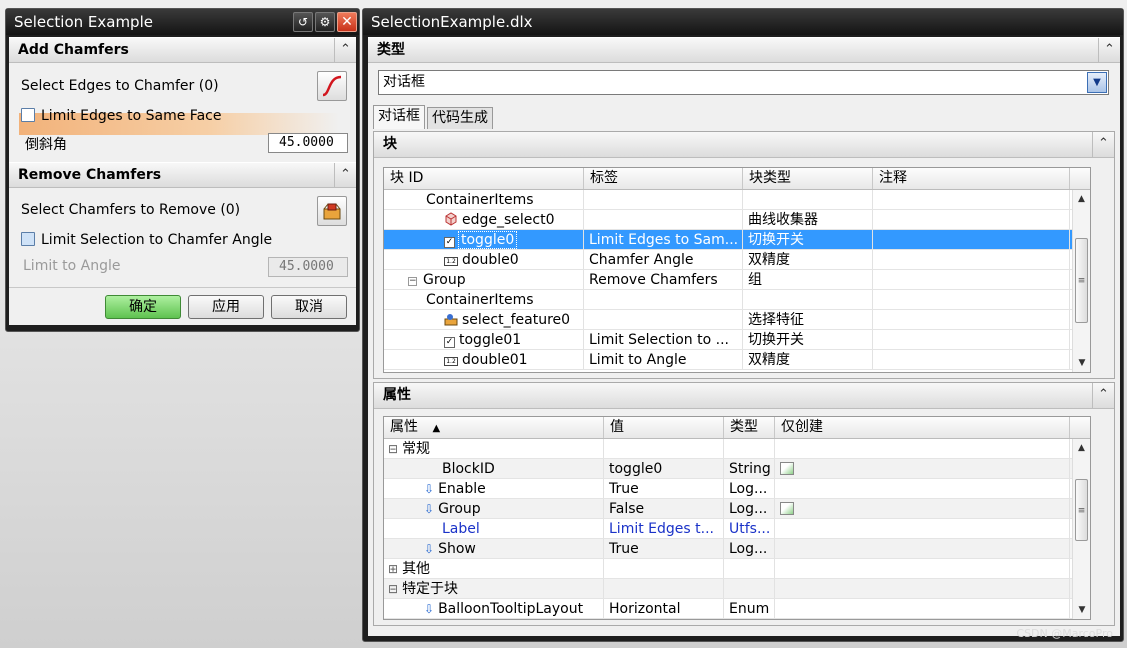 The height and width of the screenshot is (648, 1127). Describe the element at coordinates (1081, 281) in the screenshot. I see `block-scrollbar: ▲ ≡ ▼` at that location.